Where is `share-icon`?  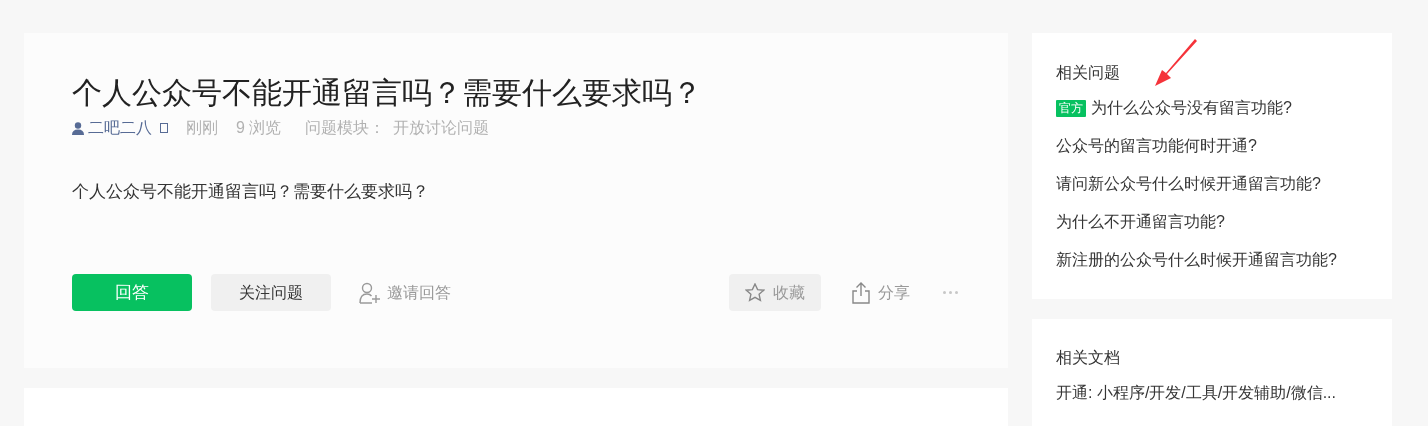 share-icon is located at coordinates (861, 292).